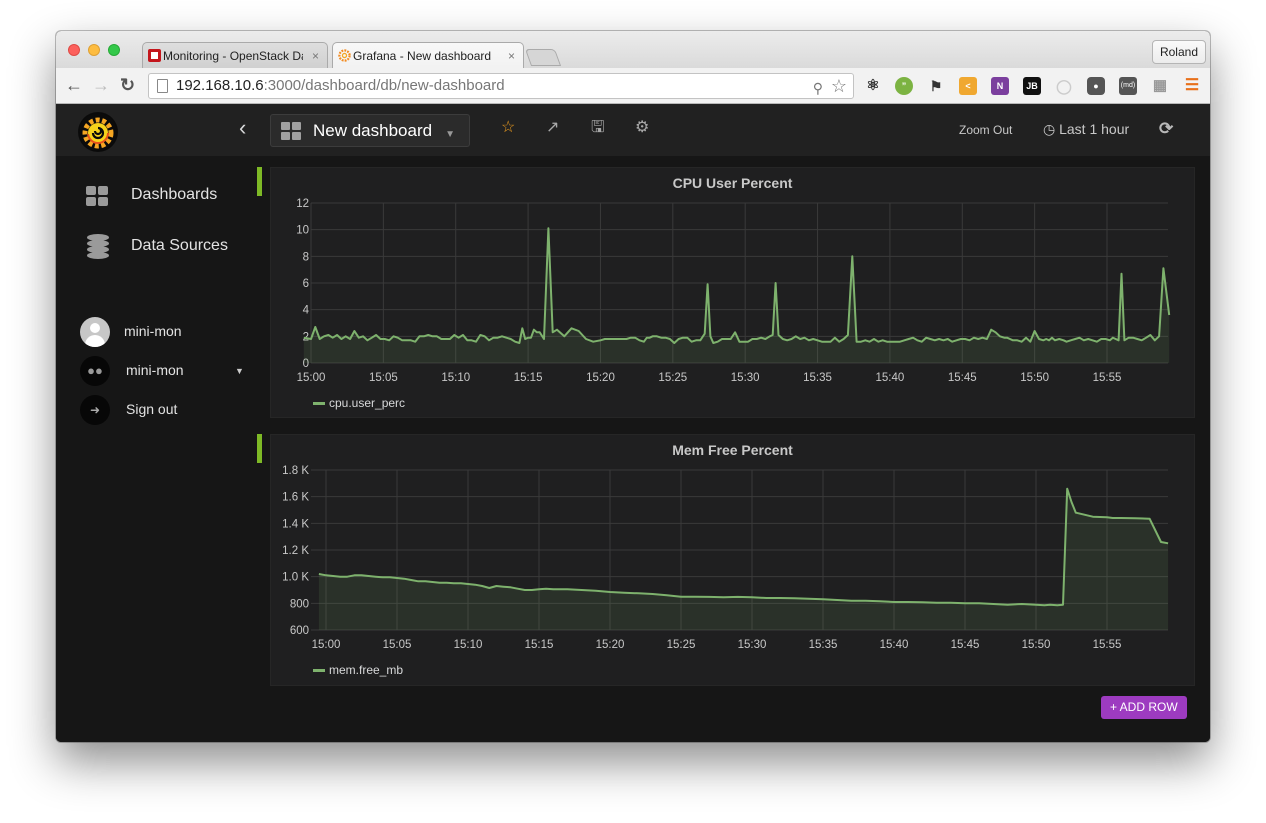  I want to click on evernote-icon: ⚑, so click(936, 86).